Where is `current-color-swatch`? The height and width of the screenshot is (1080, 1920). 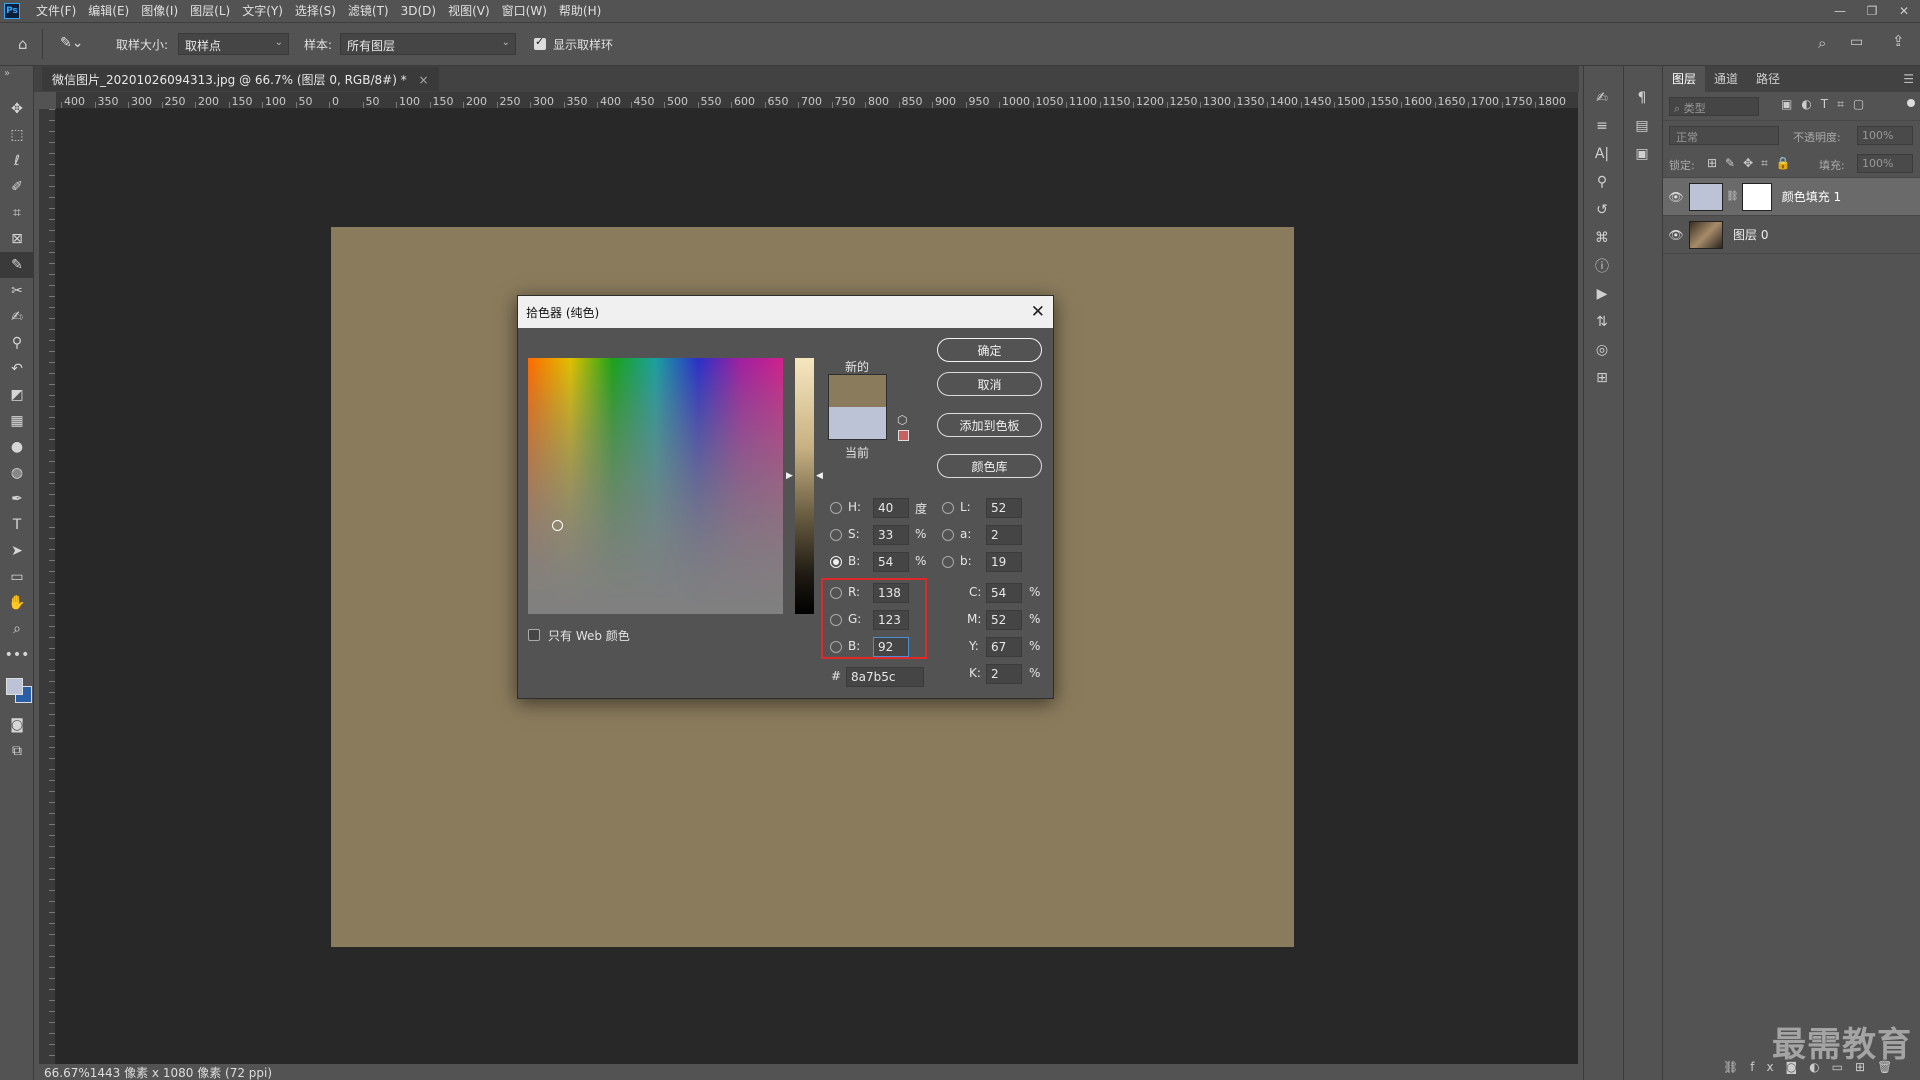 current-color-swatch is located at coordinates (857, 423).